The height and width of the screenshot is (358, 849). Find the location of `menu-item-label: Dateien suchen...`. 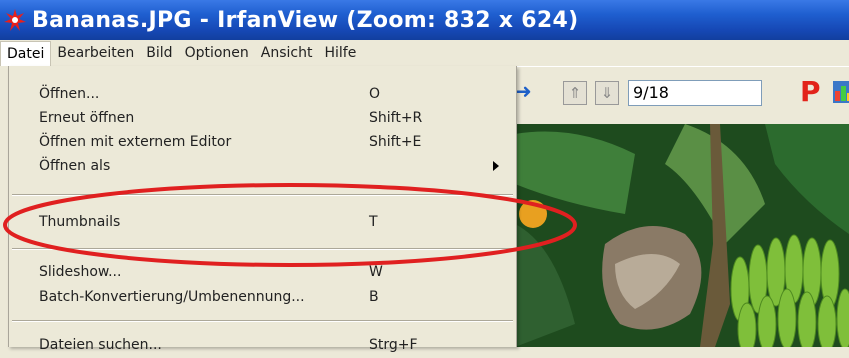

menu-item-label: Dateien suchen... is located at coordinates (100, 345).